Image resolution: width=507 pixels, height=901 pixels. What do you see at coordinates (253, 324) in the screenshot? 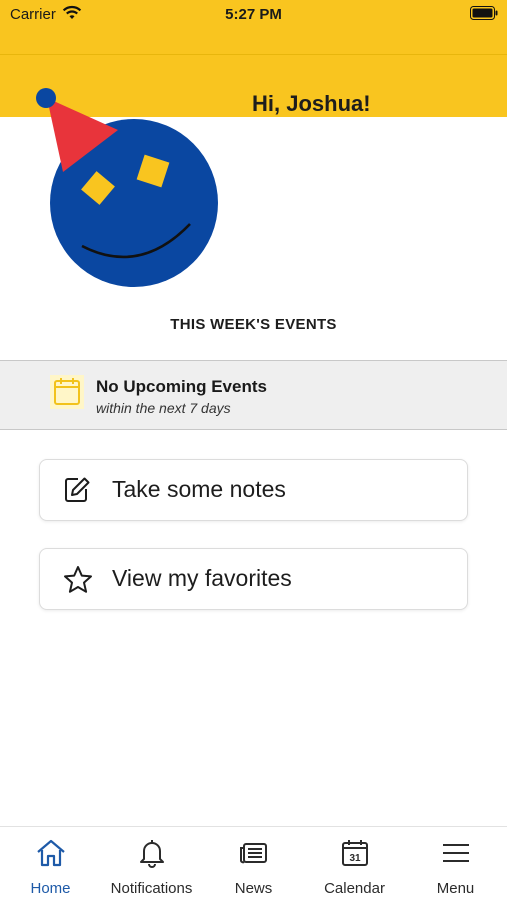
I see `section-title-events: THIS WEEK'S EVENTS` at bounding box center [253, 324].